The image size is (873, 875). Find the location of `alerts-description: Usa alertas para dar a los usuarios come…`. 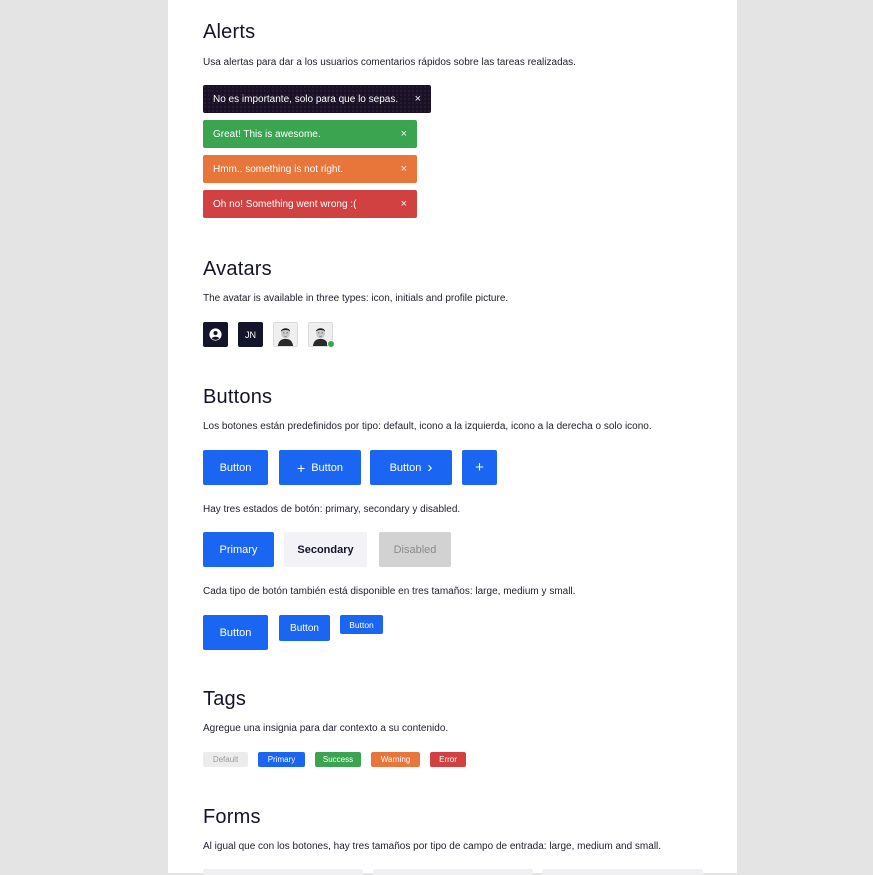

alerts-description: Usa alertas para dar a los usuarios come… is located at coordinates (389, 62).